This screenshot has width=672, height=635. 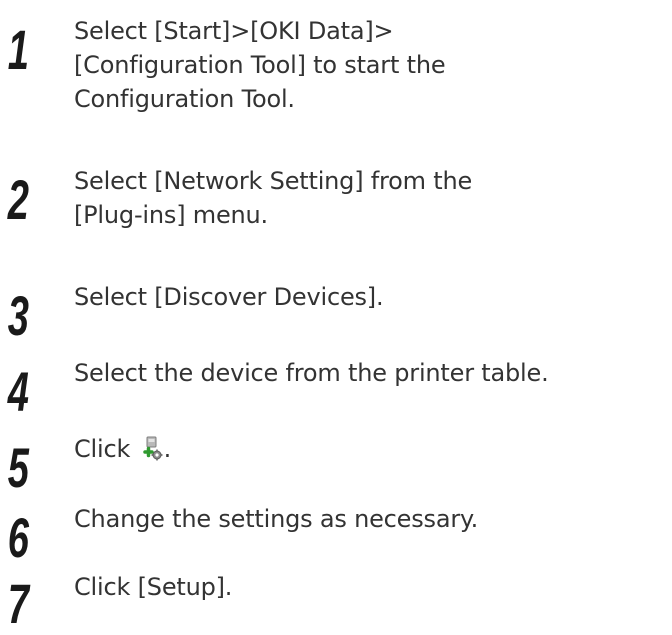 I want to click on step-text-line: Select [Network Setting] from the, so click(x=273, y=181).